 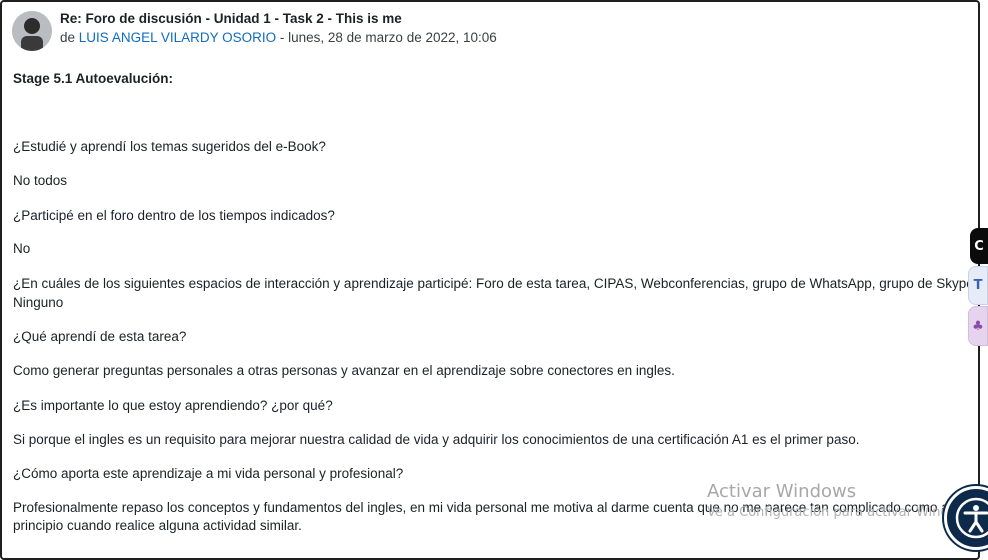 What do you see at coordinates (100, 336) in the screenshot?
I see `question-4: ¿Qué aprendí de esta tarea?` at bounding box center [100, 336].